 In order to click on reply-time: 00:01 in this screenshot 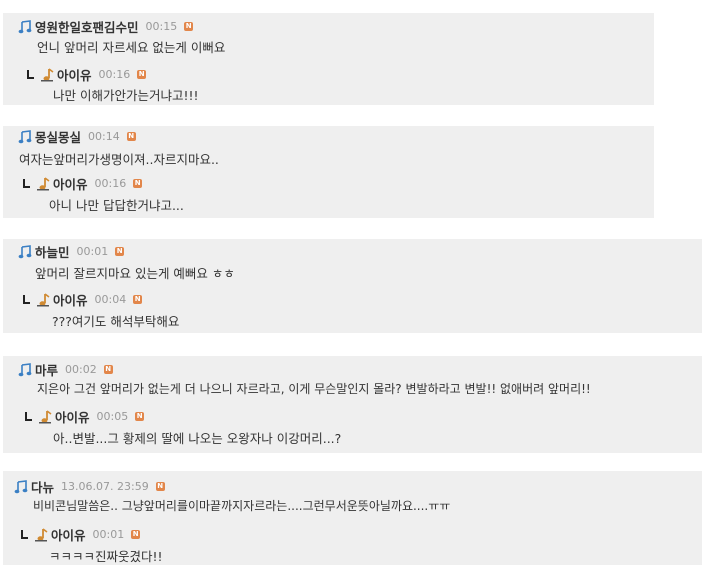, I will do `click(108, 534)`.